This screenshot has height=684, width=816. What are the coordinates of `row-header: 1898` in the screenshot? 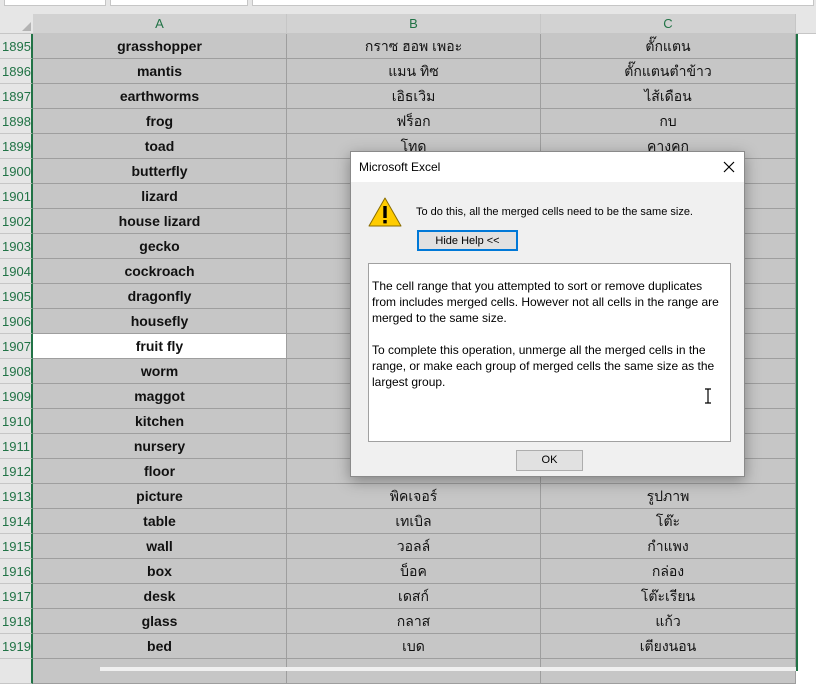 It's located at (16, 121).